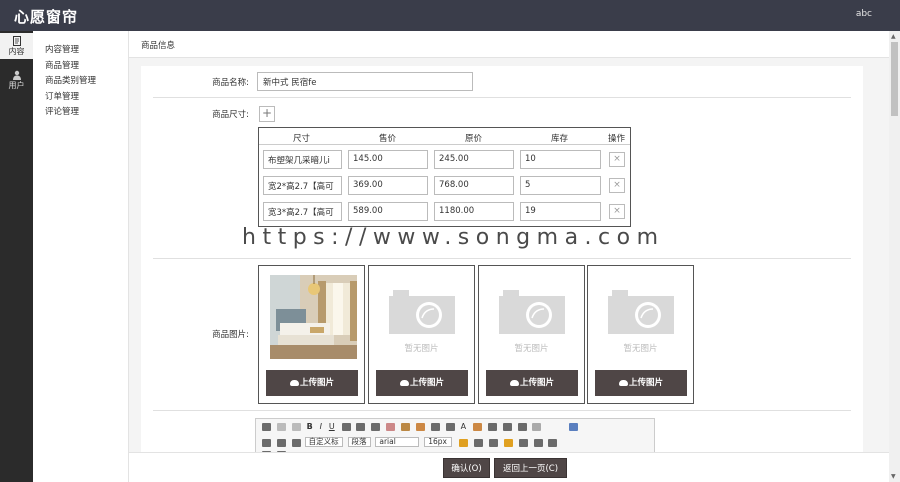 This screenshot has width=900, height=482. I want to click on image-slot-2: 暂无图片 上传图片, so click(421, 334).